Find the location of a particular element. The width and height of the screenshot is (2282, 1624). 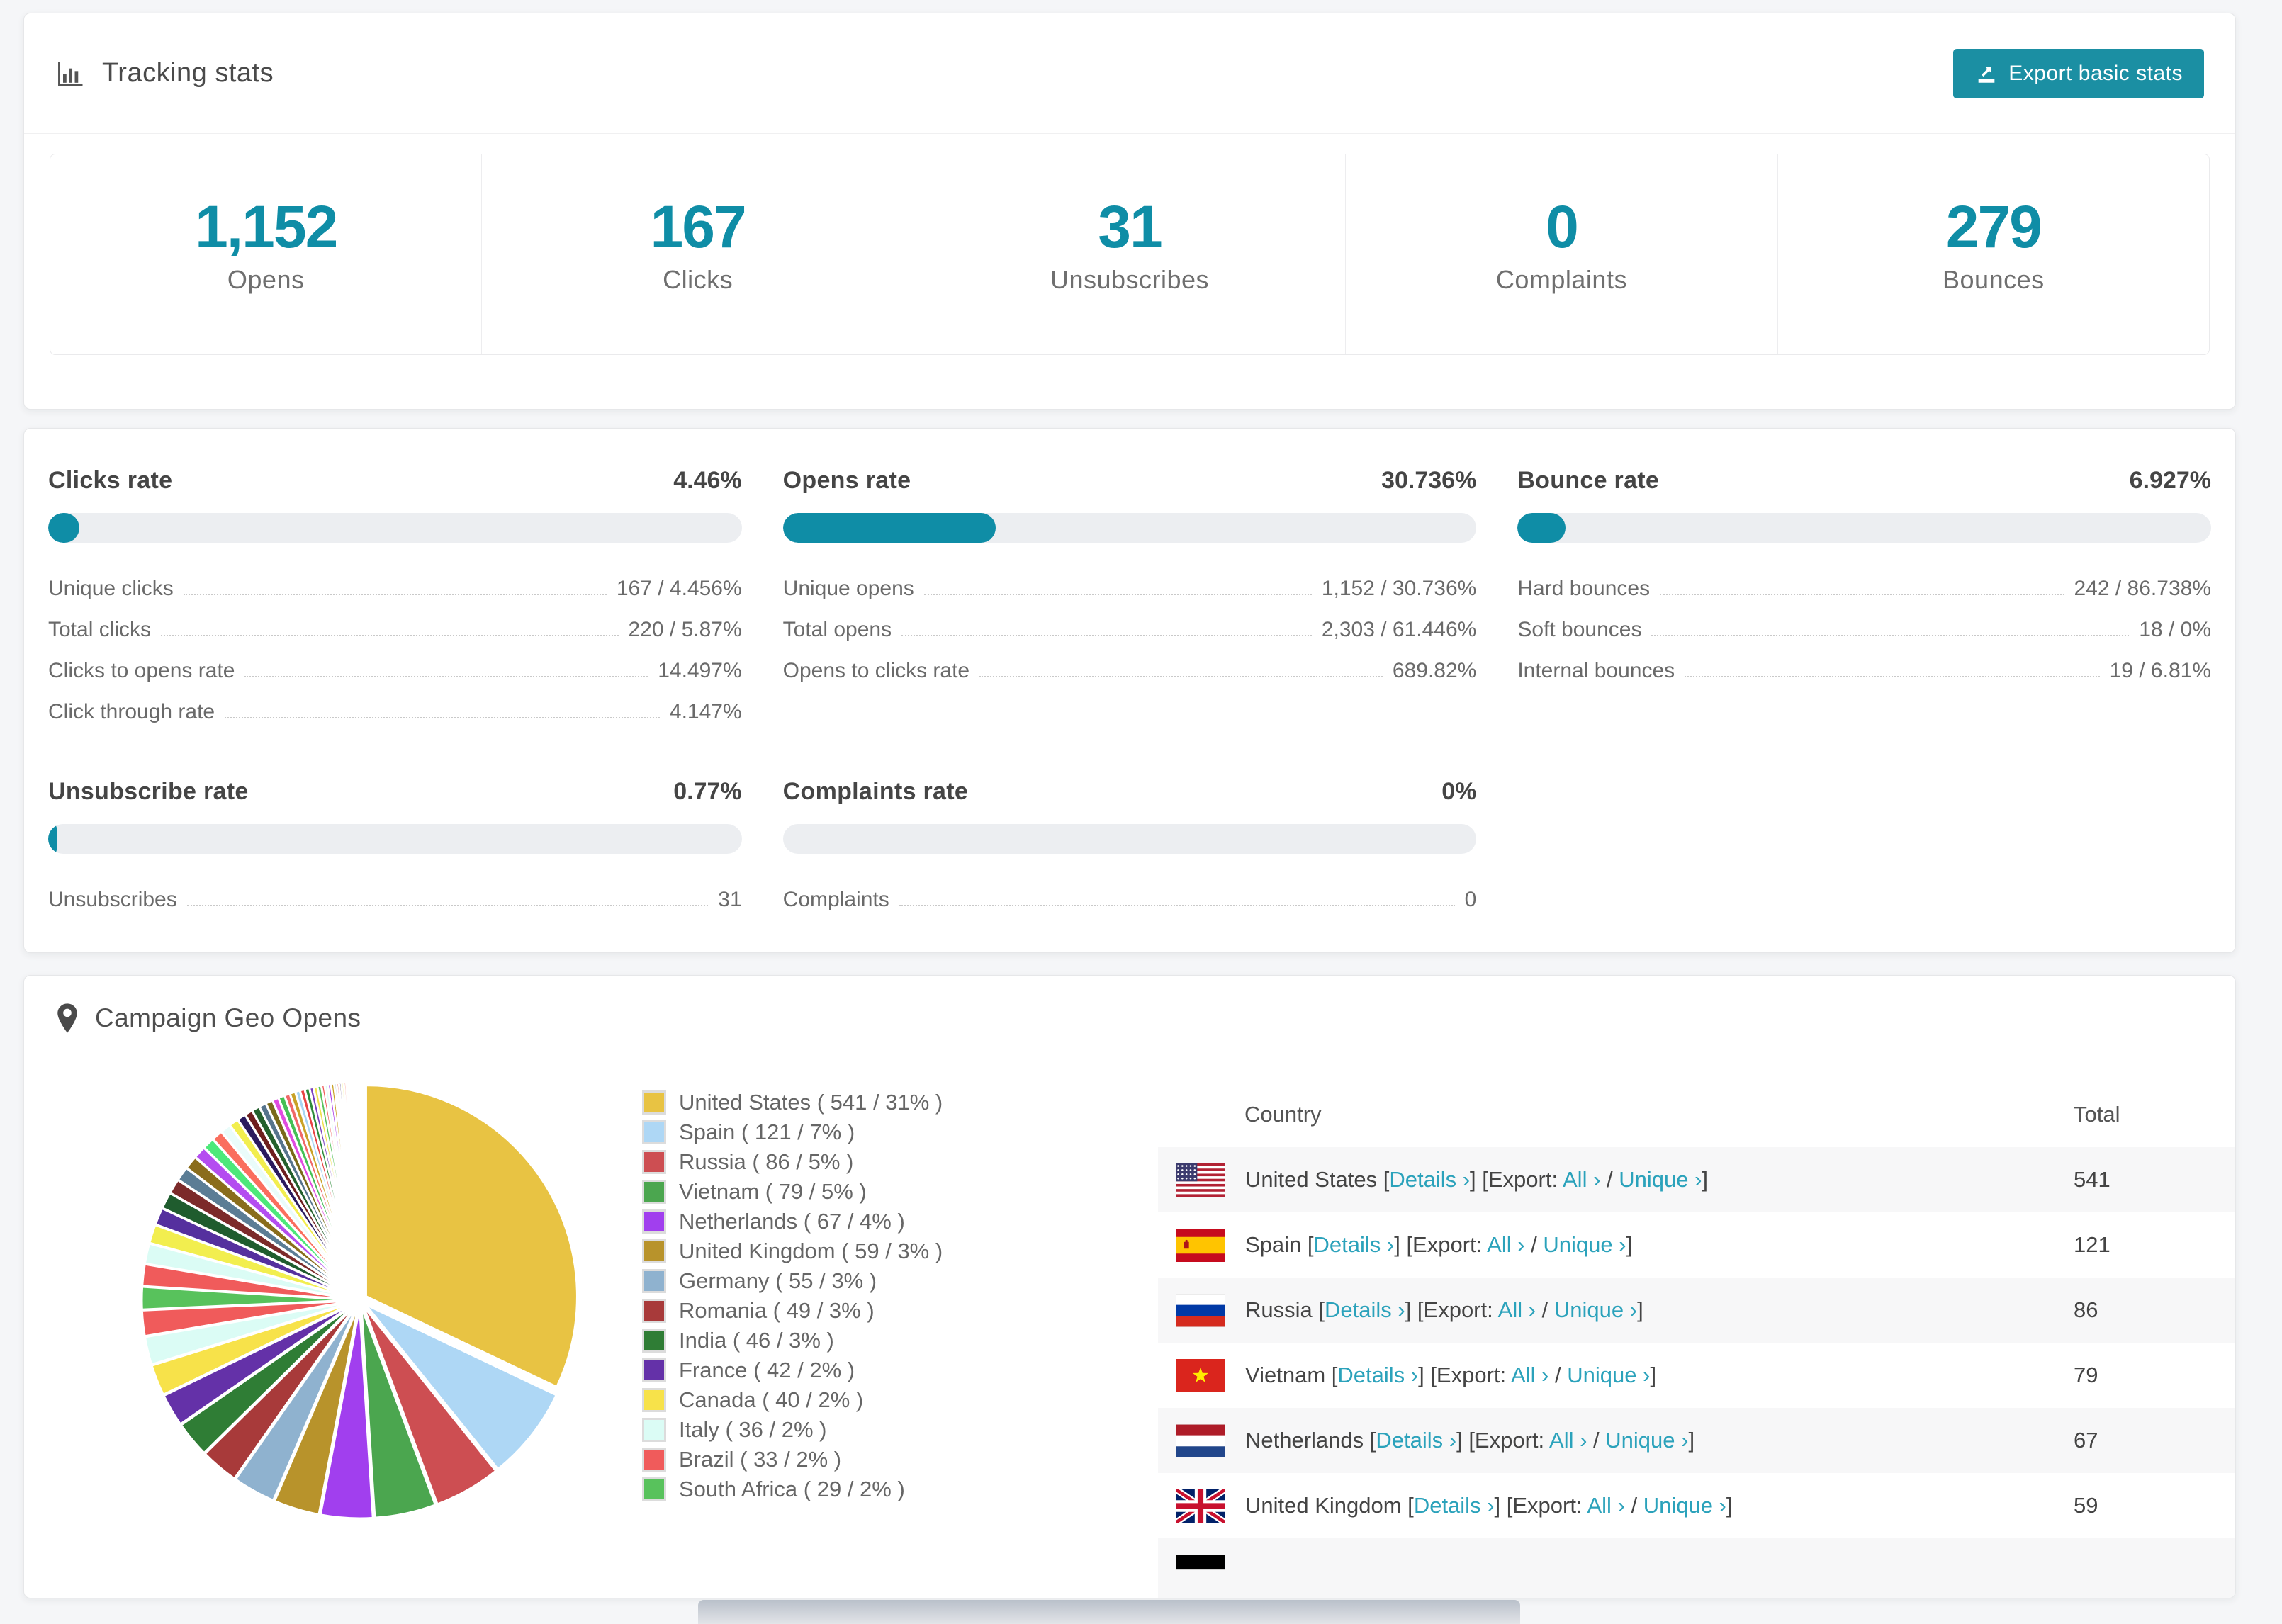

rate-value: 4.46% is located at coordinates (707, 480).